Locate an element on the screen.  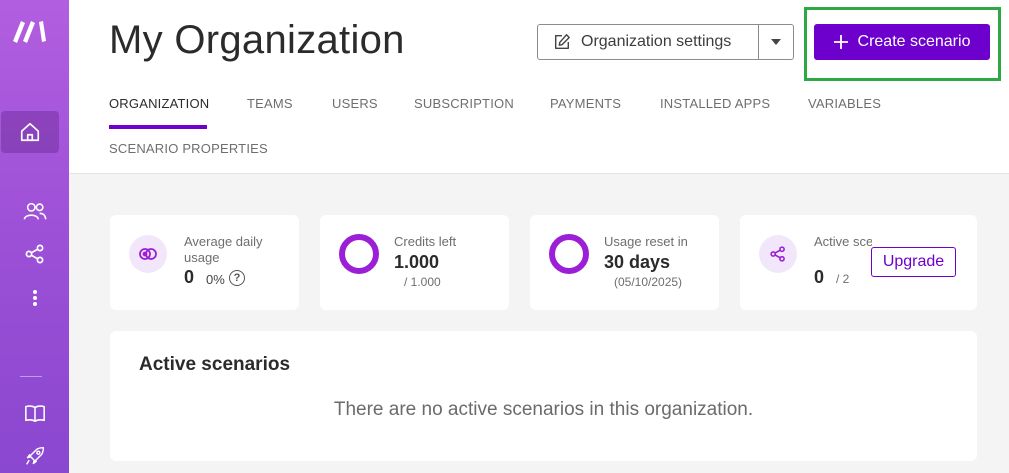
sidebar-item-whats-new is located at coordinates (34, 454).